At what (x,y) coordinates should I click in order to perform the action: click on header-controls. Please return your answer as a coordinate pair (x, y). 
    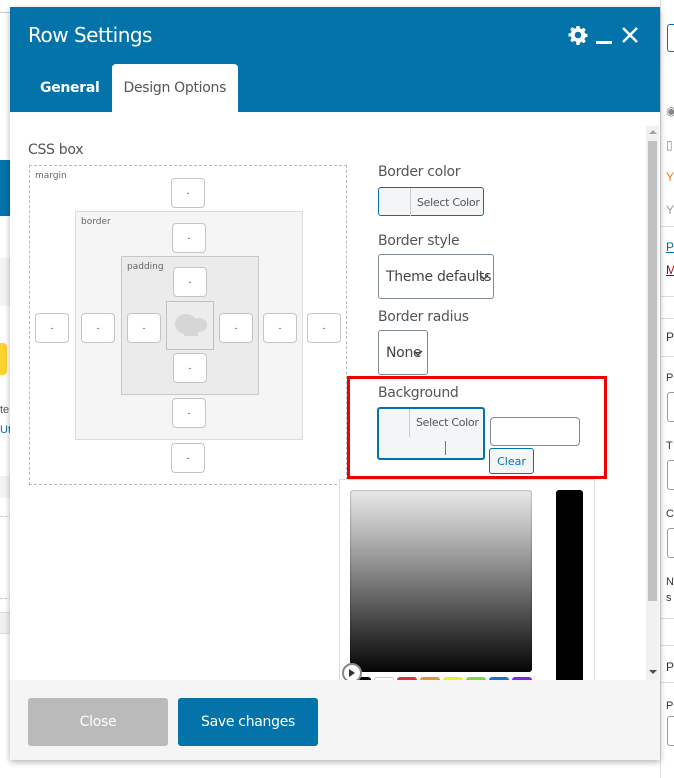
    Looking at the image, I should click on (604, 35).